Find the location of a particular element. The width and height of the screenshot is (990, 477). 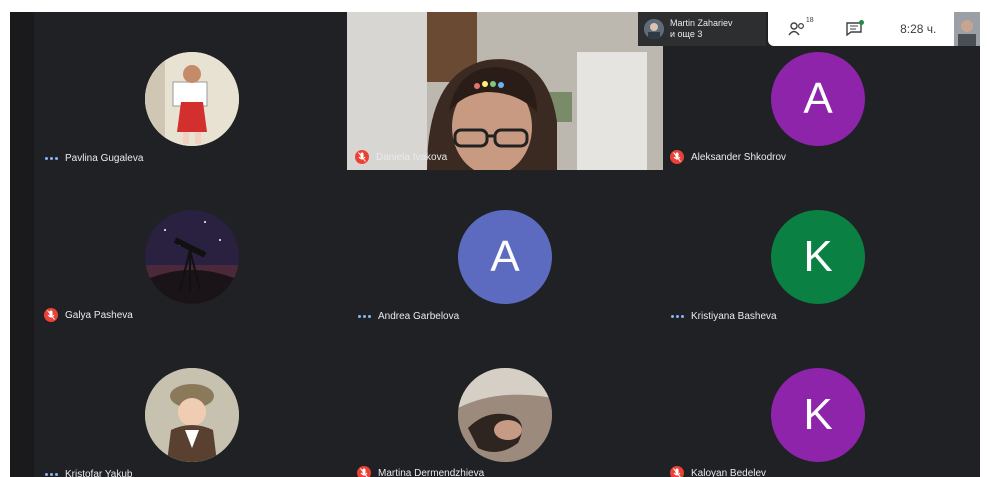

meeting-clock: 8:28 ч. is located at coordinates (918, 29).